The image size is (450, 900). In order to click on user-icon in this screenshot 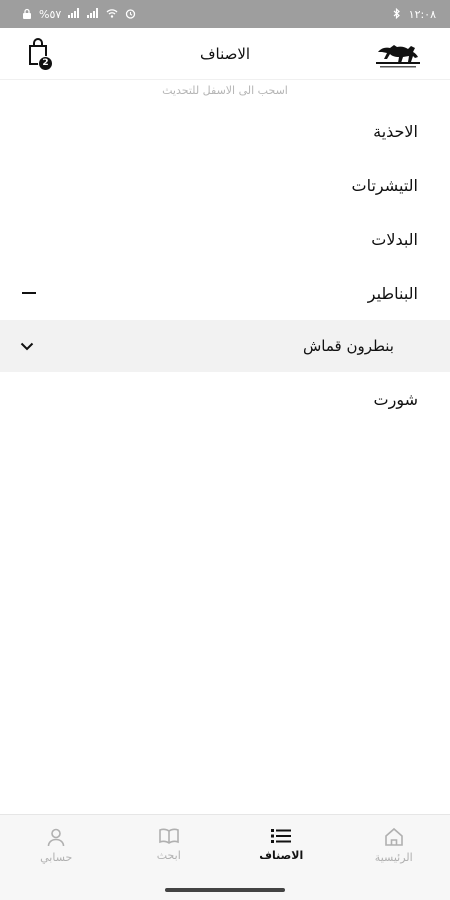, I will do `click(56, 837)`.